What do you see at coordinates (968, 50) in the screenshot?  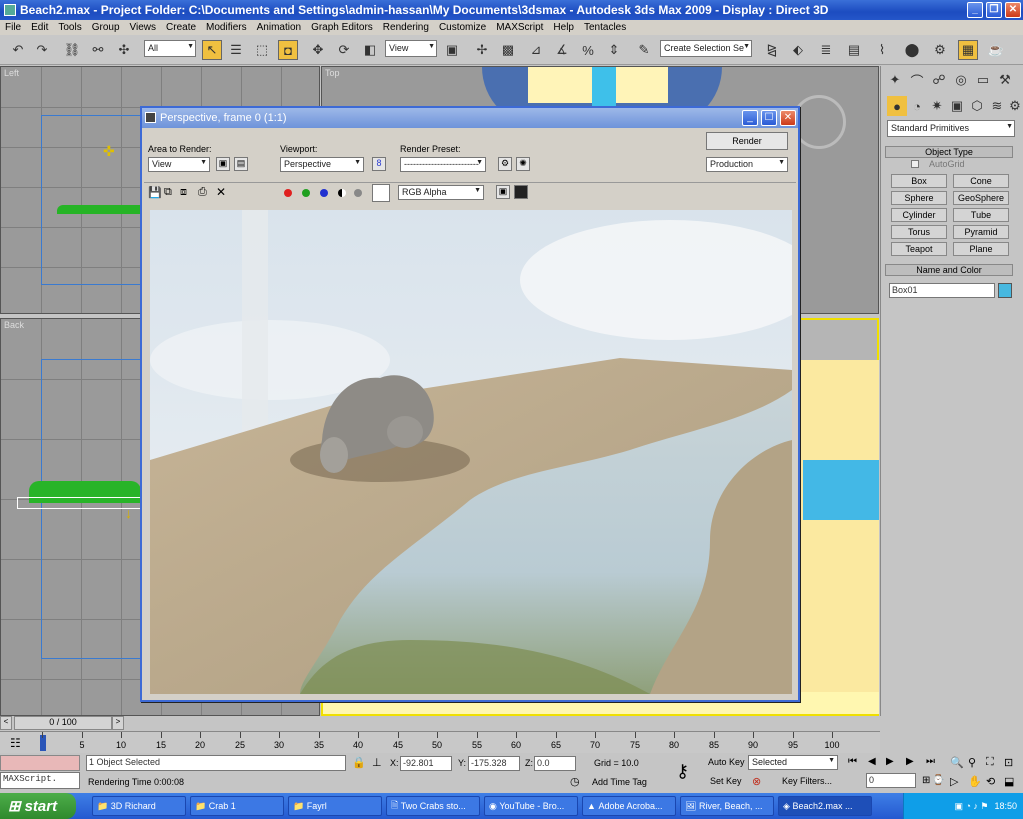 I see `rendered-frame-window-icon: ▦` at bounding box center [968, 50].